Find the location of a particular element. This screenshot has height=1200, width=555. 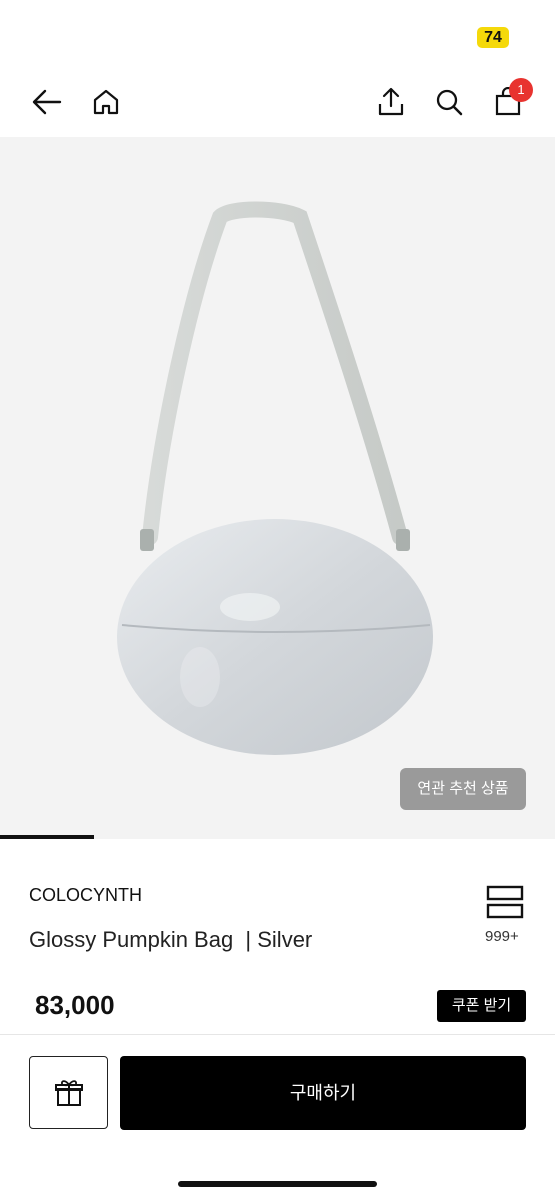

arrow-left-icon is located at coordinates (47, 102).